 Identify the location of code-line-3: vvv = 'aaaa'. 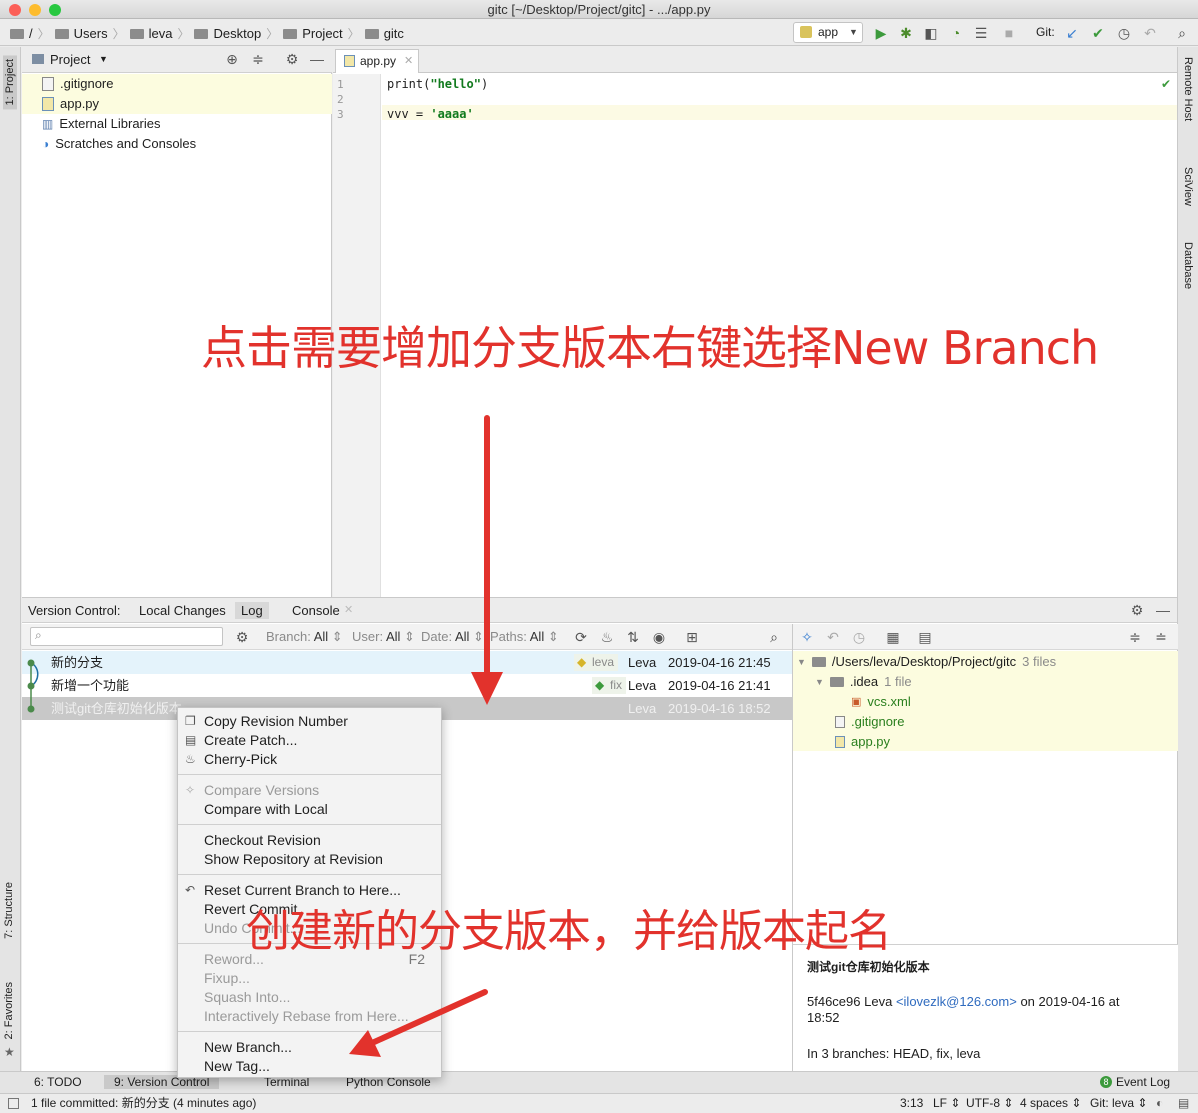
(430, 114).